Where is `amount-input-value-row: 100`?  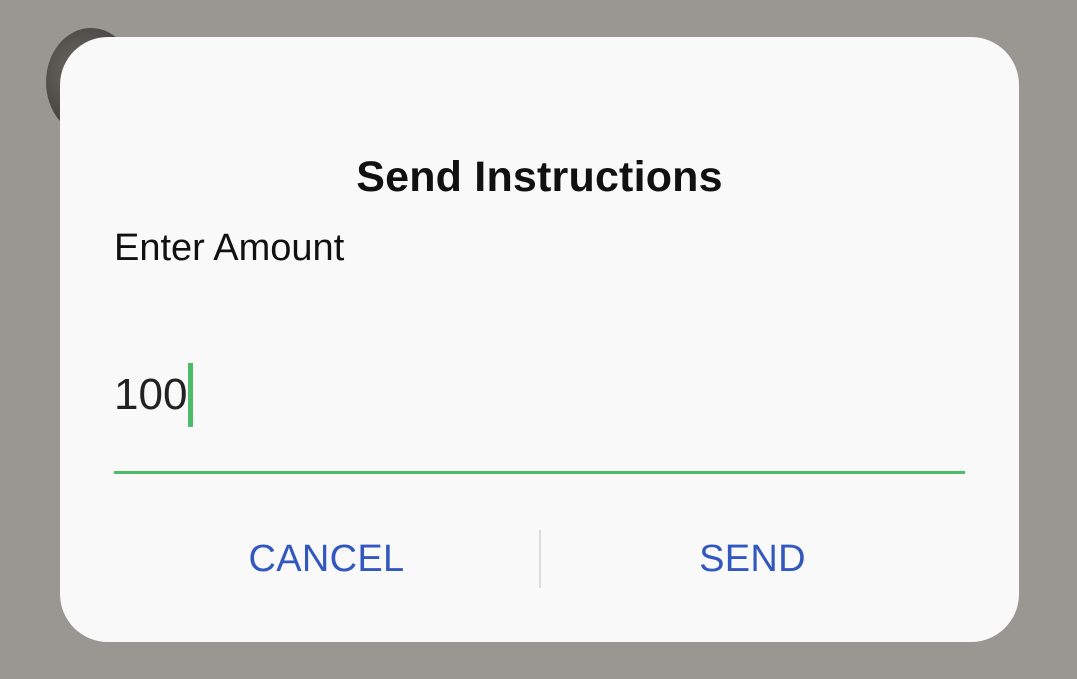 amount-input-value-row: 100 is located at coordinates (154, 395).